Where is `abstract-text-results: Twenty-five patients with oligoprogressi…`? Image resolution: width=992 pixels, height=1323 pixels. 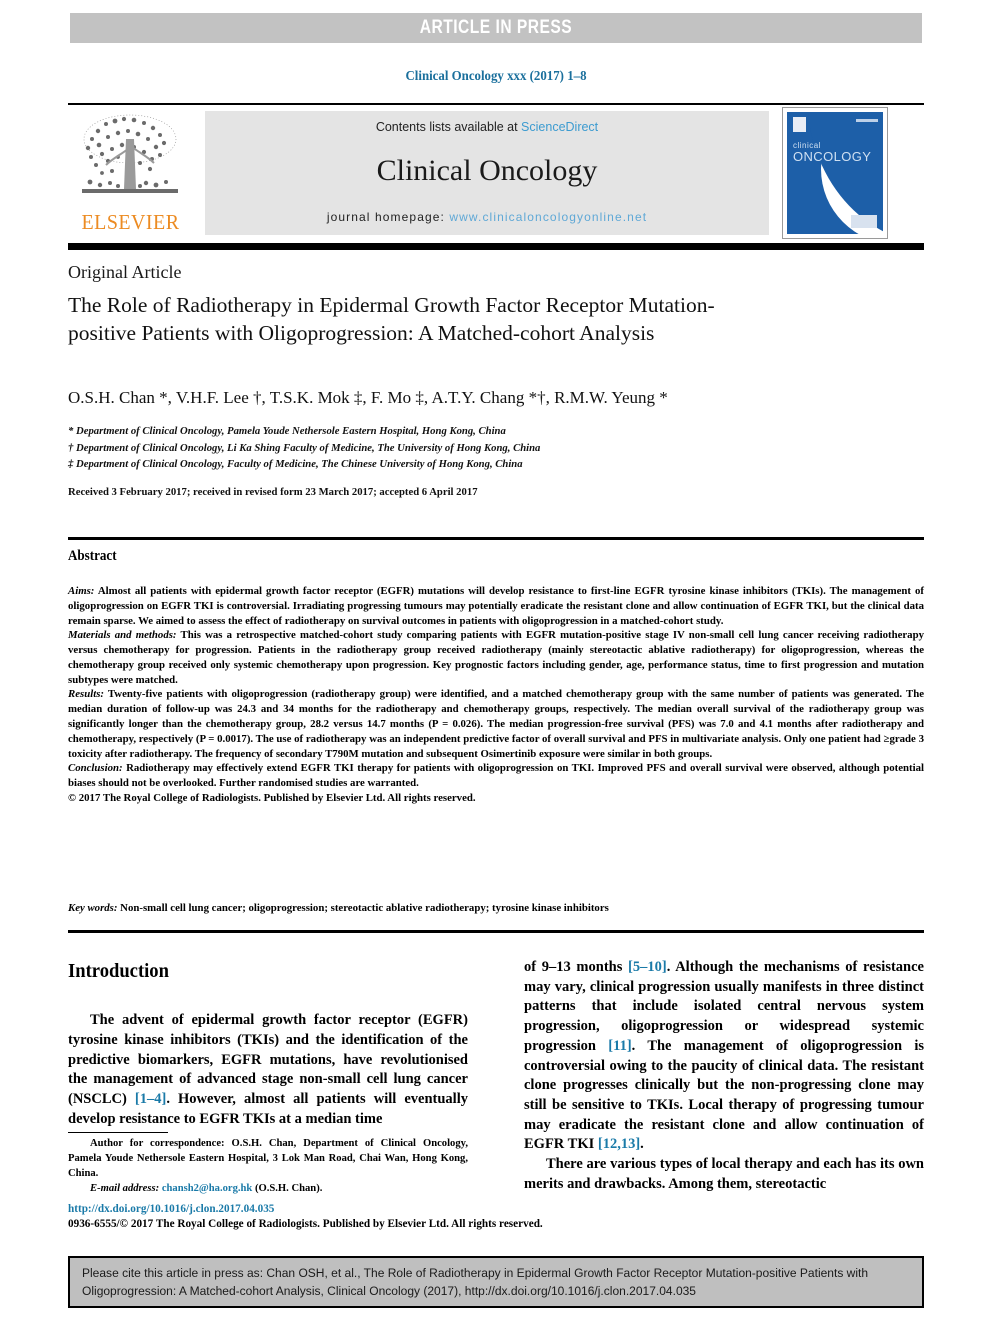
abstract-text-results: Twenty-five patients with oligoprogressi… is located at coordinates (496, 724).